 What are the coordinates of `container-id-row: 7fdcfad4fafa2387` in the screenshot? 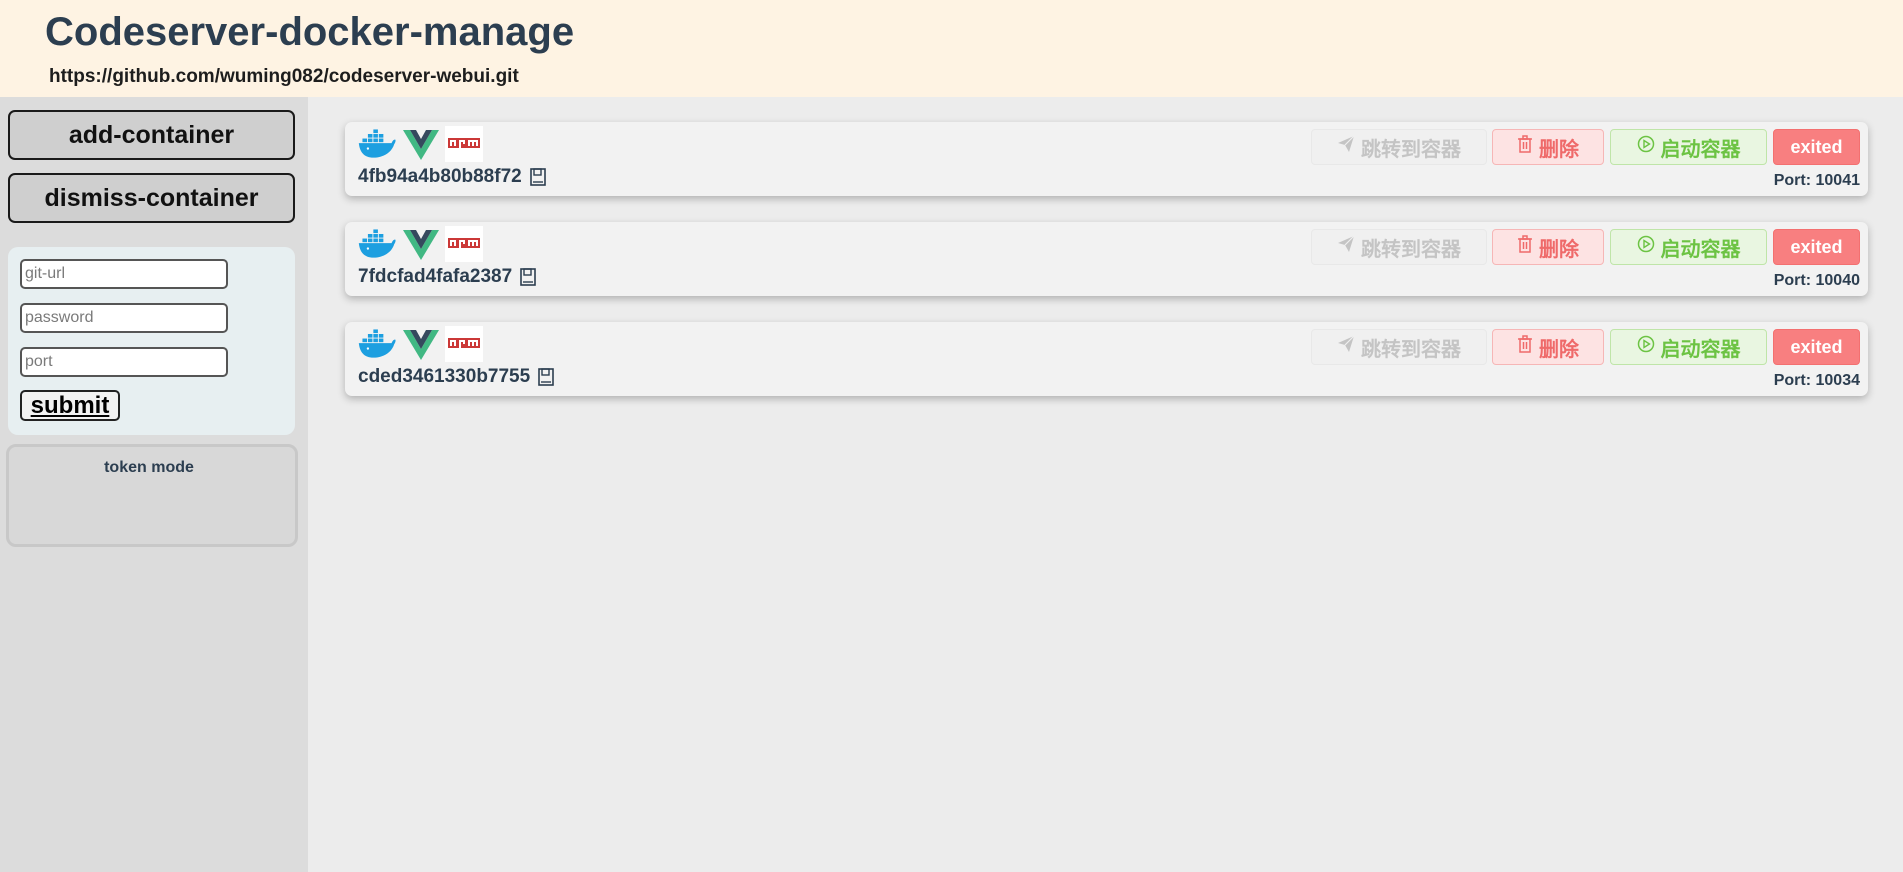 It's located at (447, 277).